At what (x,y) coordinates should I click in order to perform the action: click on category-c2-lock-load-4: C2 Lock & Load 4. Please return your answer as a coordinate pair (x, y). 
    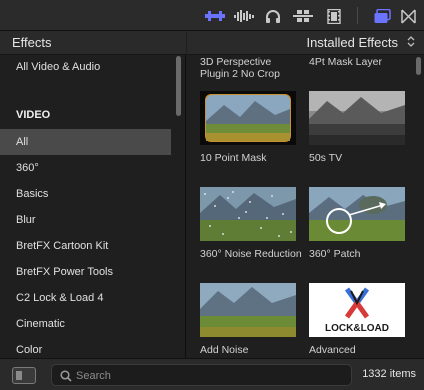
    Looking at the image, I should click on (85, 298).